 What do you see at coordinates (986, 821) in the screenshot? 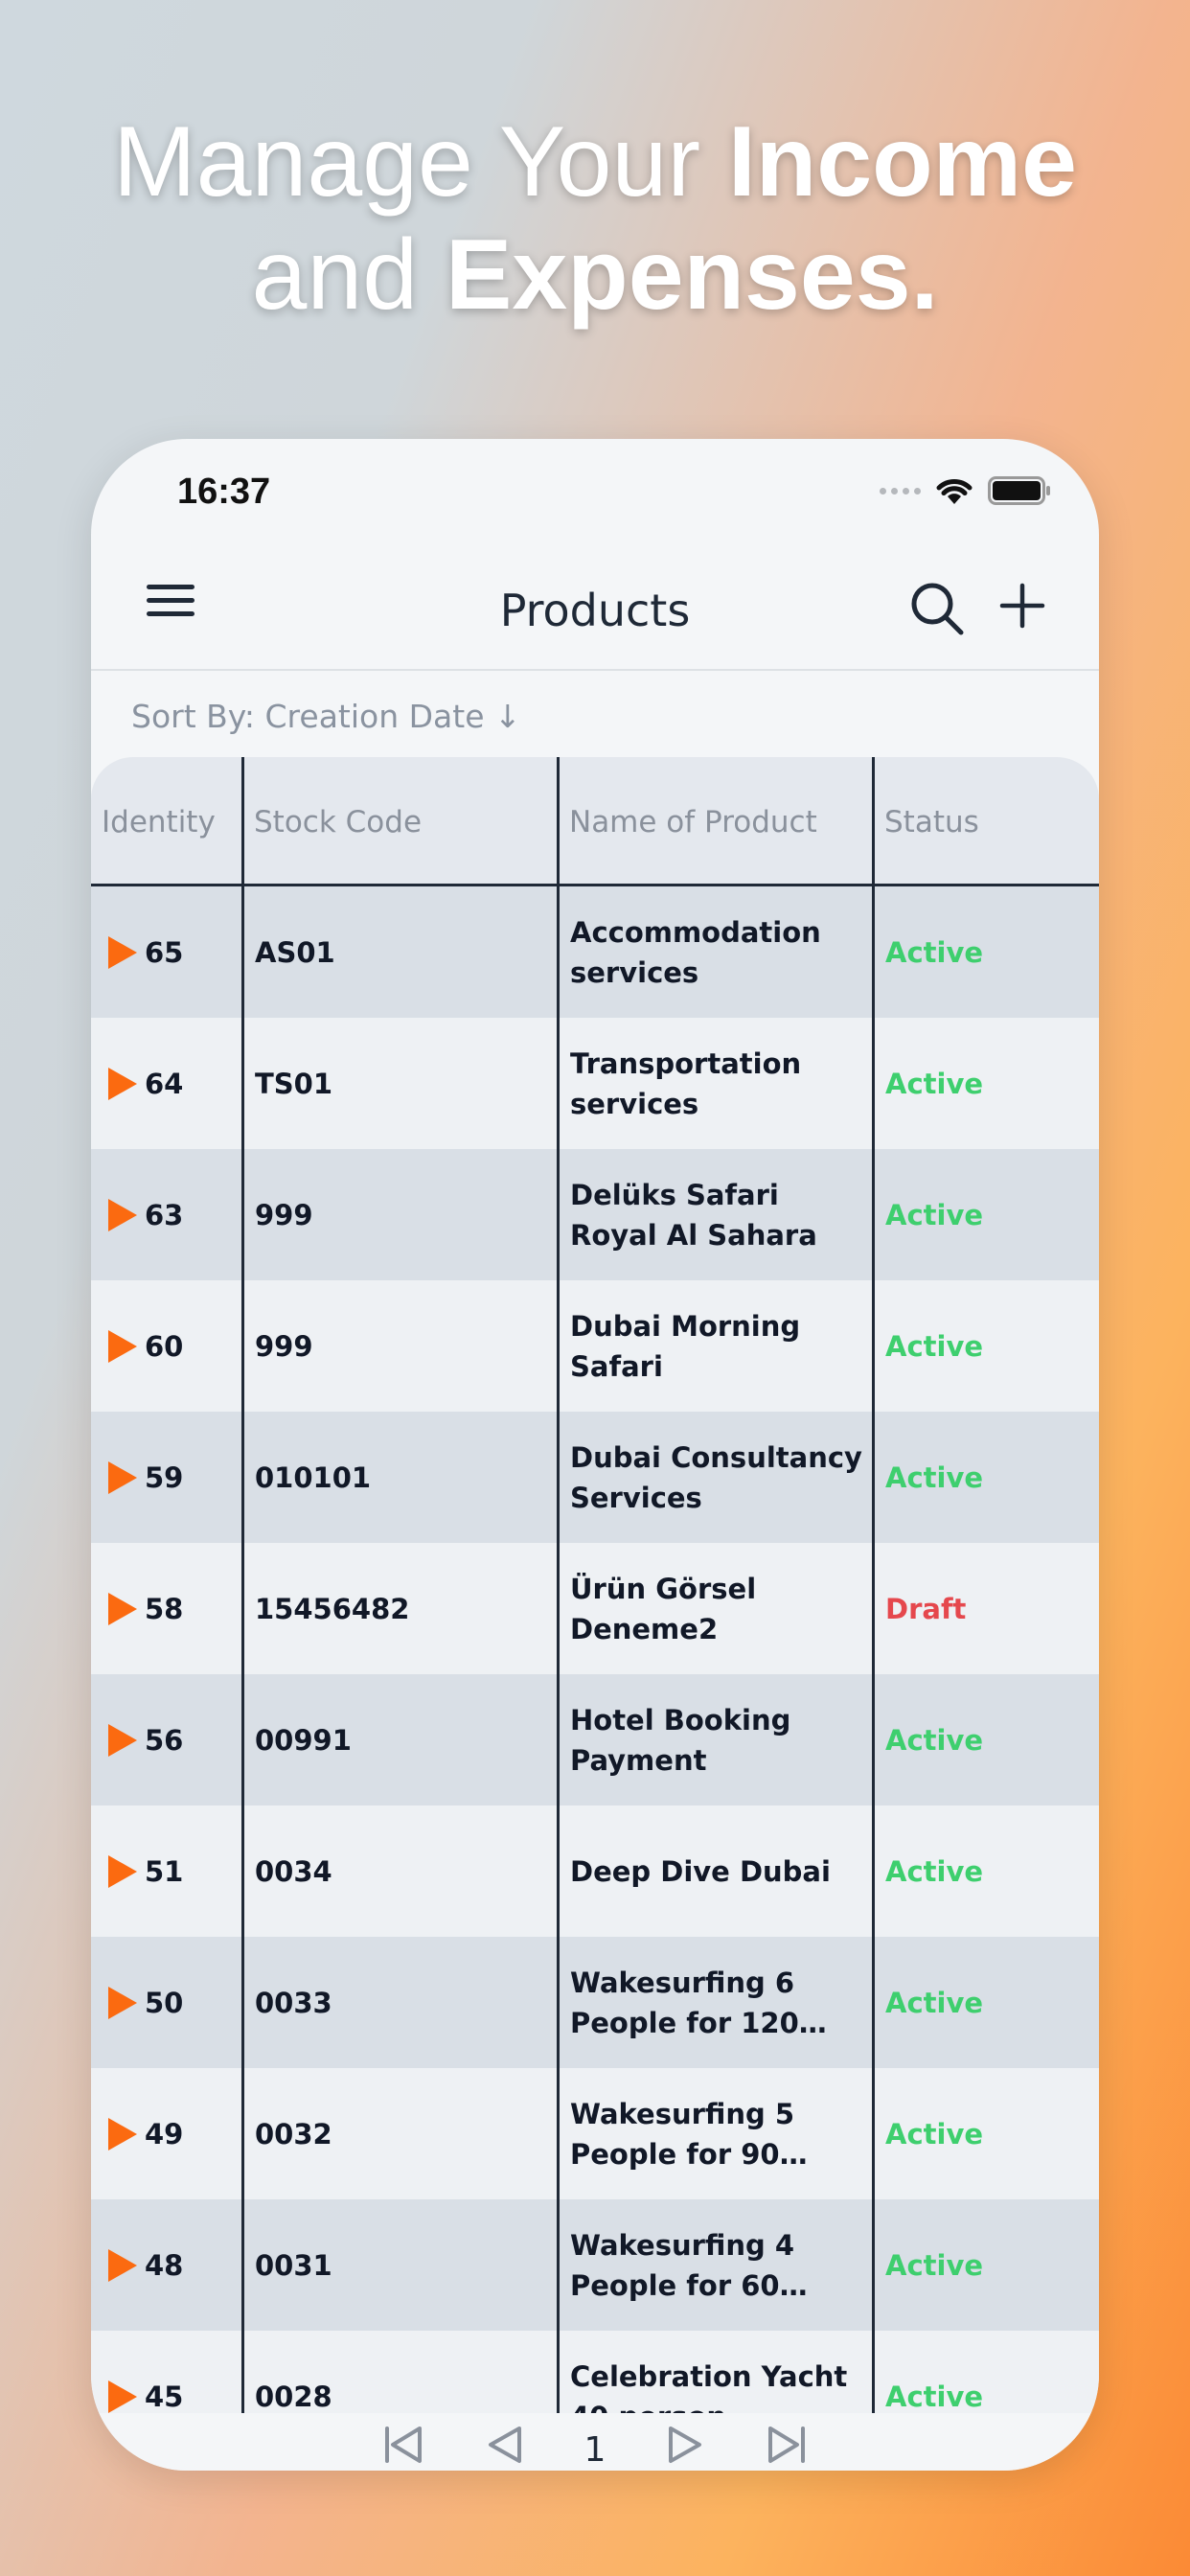
I see `header-status: Status` at bounding box center [986, 821].